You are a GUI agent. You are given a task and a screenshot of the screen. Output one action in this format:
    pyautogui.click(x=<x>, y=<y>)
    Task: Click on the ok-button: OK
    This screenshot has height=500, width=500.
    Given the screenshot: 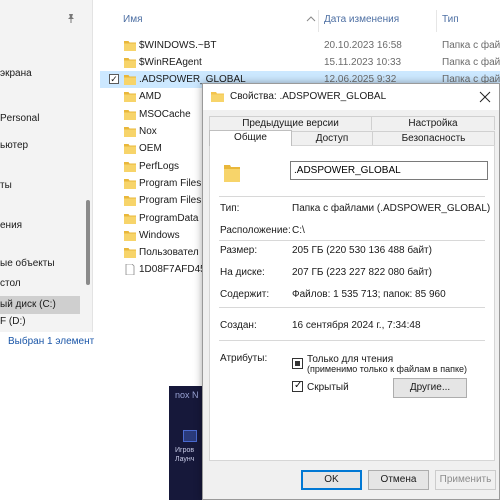 What is the action you would take?
    pyautogui.click(x=331, y=480)
    